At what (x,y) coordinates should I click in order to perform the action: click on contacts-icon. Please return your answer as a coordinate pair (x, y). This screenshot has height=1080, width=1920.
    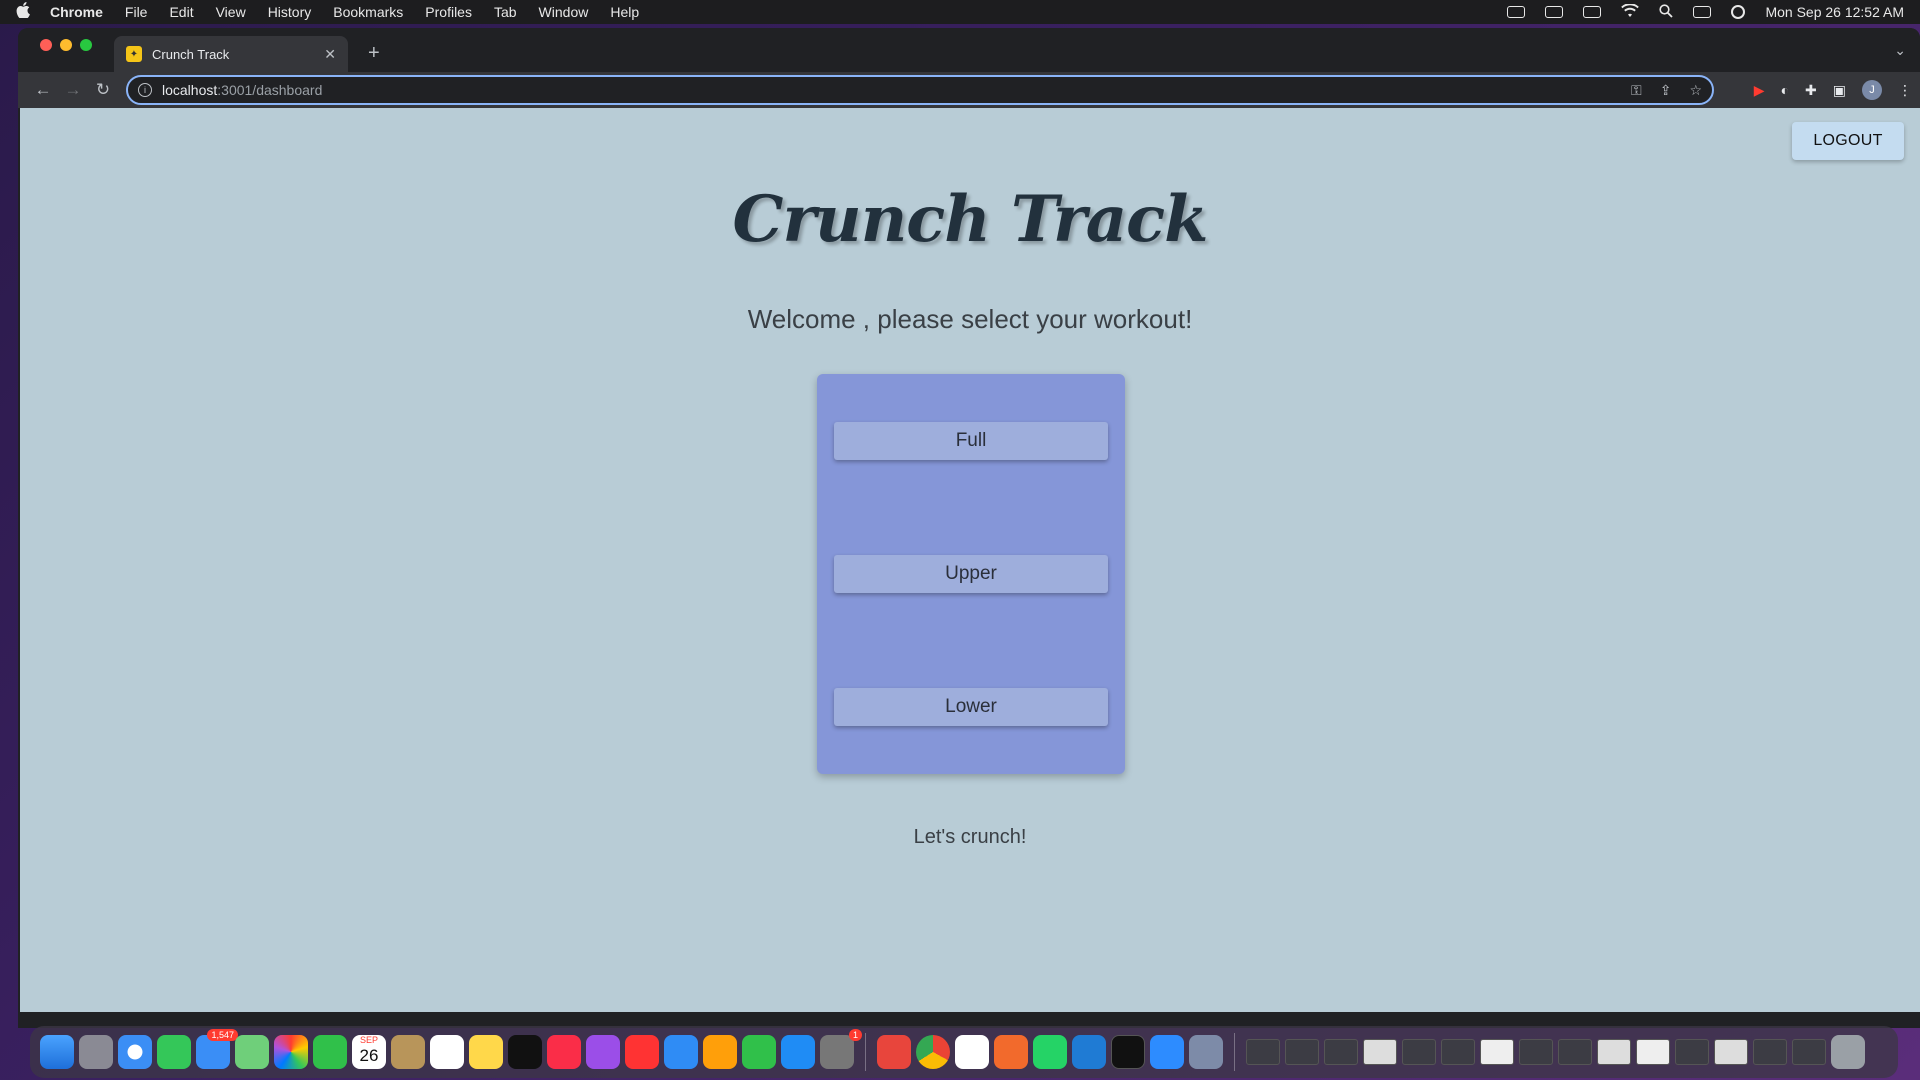
    Looking at the image, I should click on (408, 1052).